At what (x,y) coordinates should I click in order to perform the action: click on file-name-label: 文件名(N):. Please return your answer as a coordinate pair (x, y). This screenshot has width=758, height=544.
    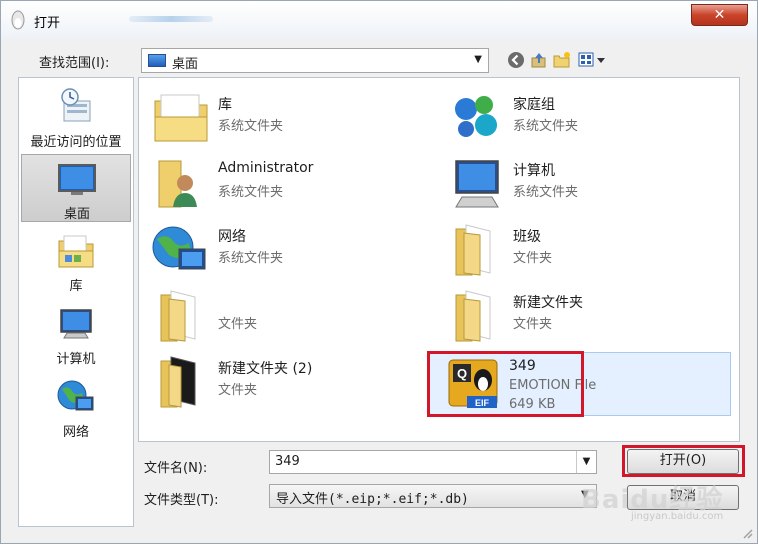
    Looking at the image, I should click on (176, 468).